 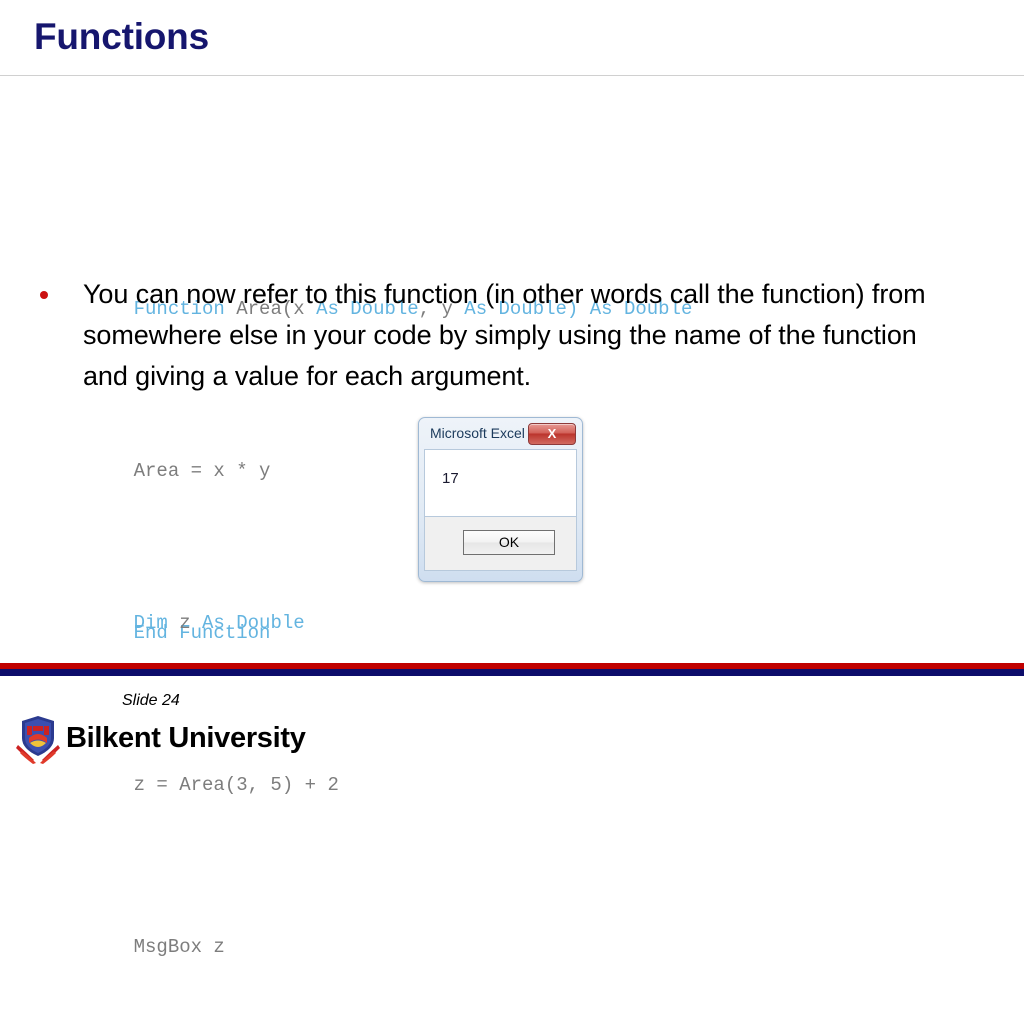 What do you see at coordinates (121, 36) in the screenshot?
I see `page-title: Functions` at bounding box center [121, 36].